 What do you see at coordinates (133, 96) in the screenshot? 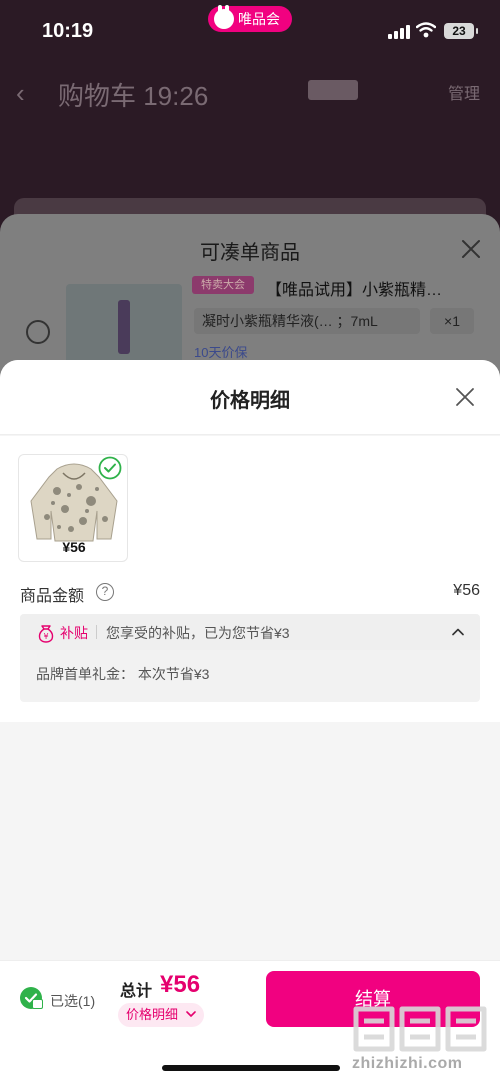
I see `cart-title: 购物车 19:26` at bounding box center [133, 96].